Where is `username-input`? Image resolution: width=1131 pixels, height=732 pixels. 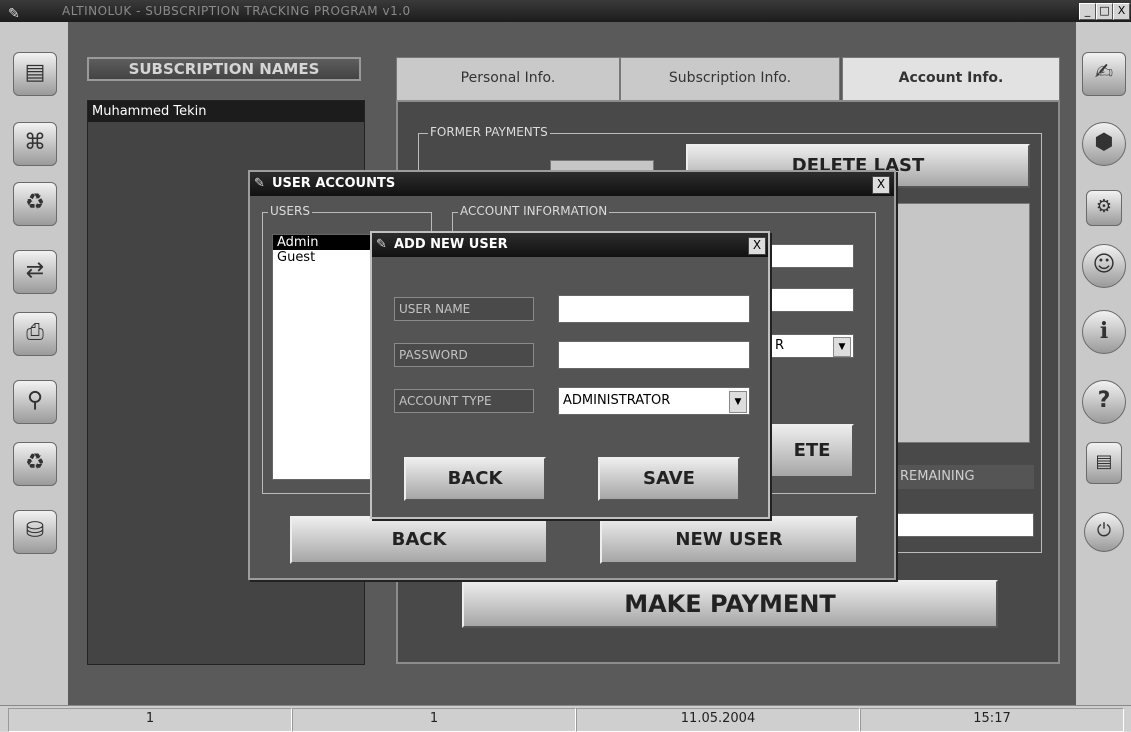
username-input is located at coordinates (654, 309).